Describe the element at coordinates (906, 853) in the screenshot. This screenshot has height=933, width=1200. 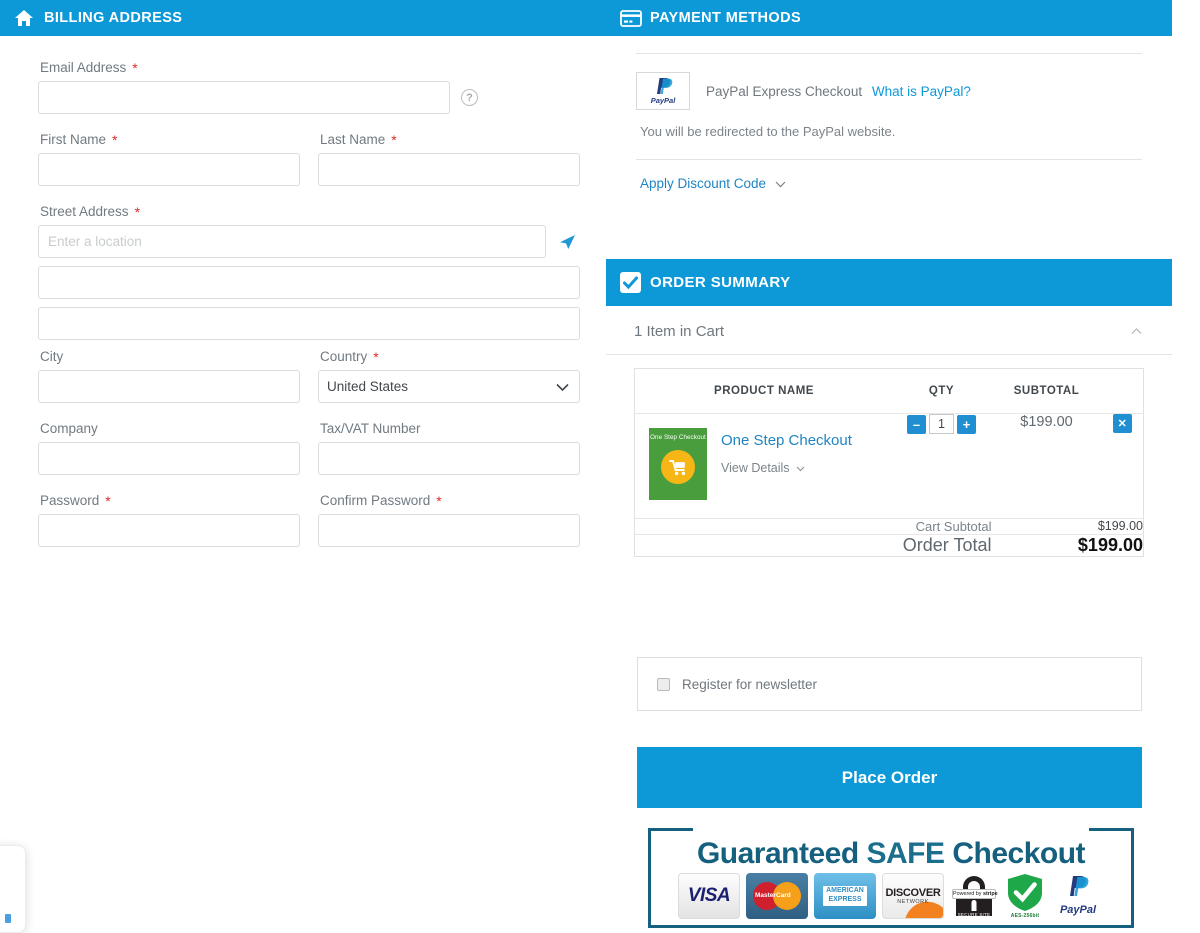
I see `trust-title-safe: SAFE` at that location.